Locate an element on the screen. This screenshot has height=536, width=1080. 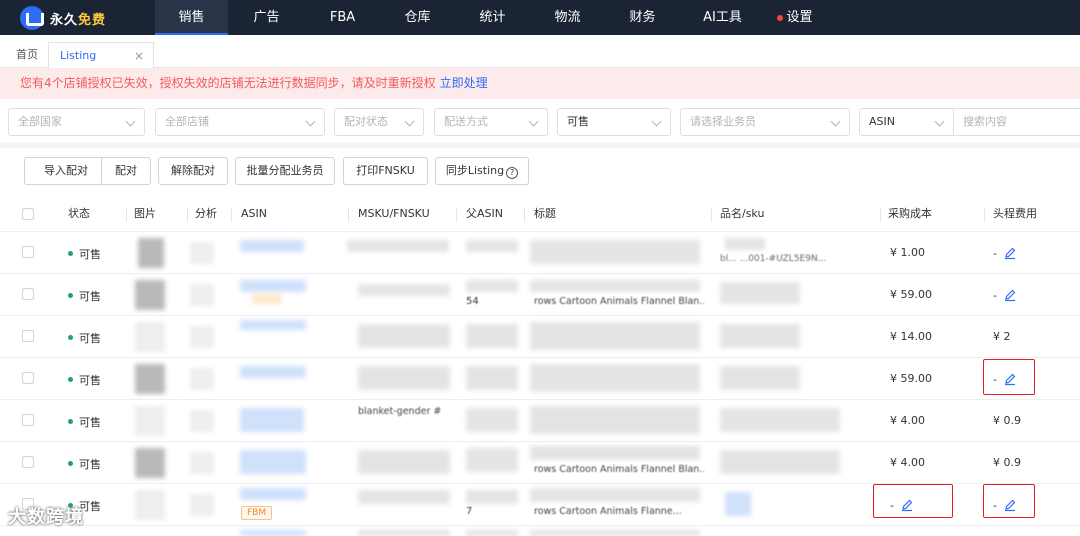
nav-statistics: 统计 is located at coordinates (492, 17).